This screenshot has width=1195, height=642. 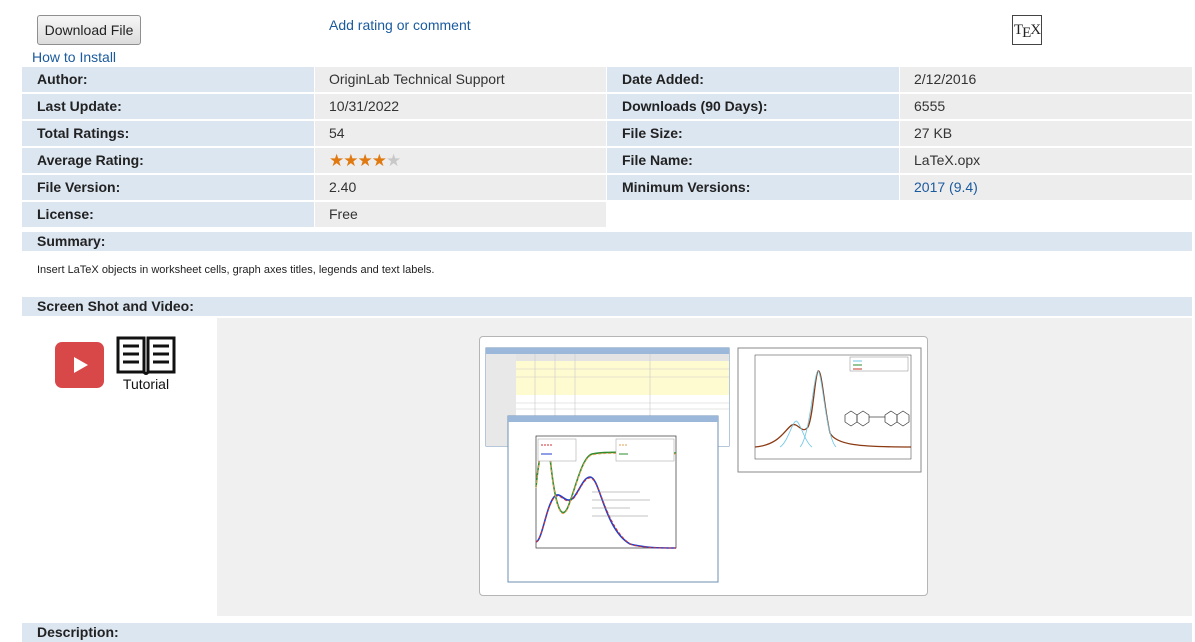 I want to click on app-screenshot-image, so click(x=703, y=465).